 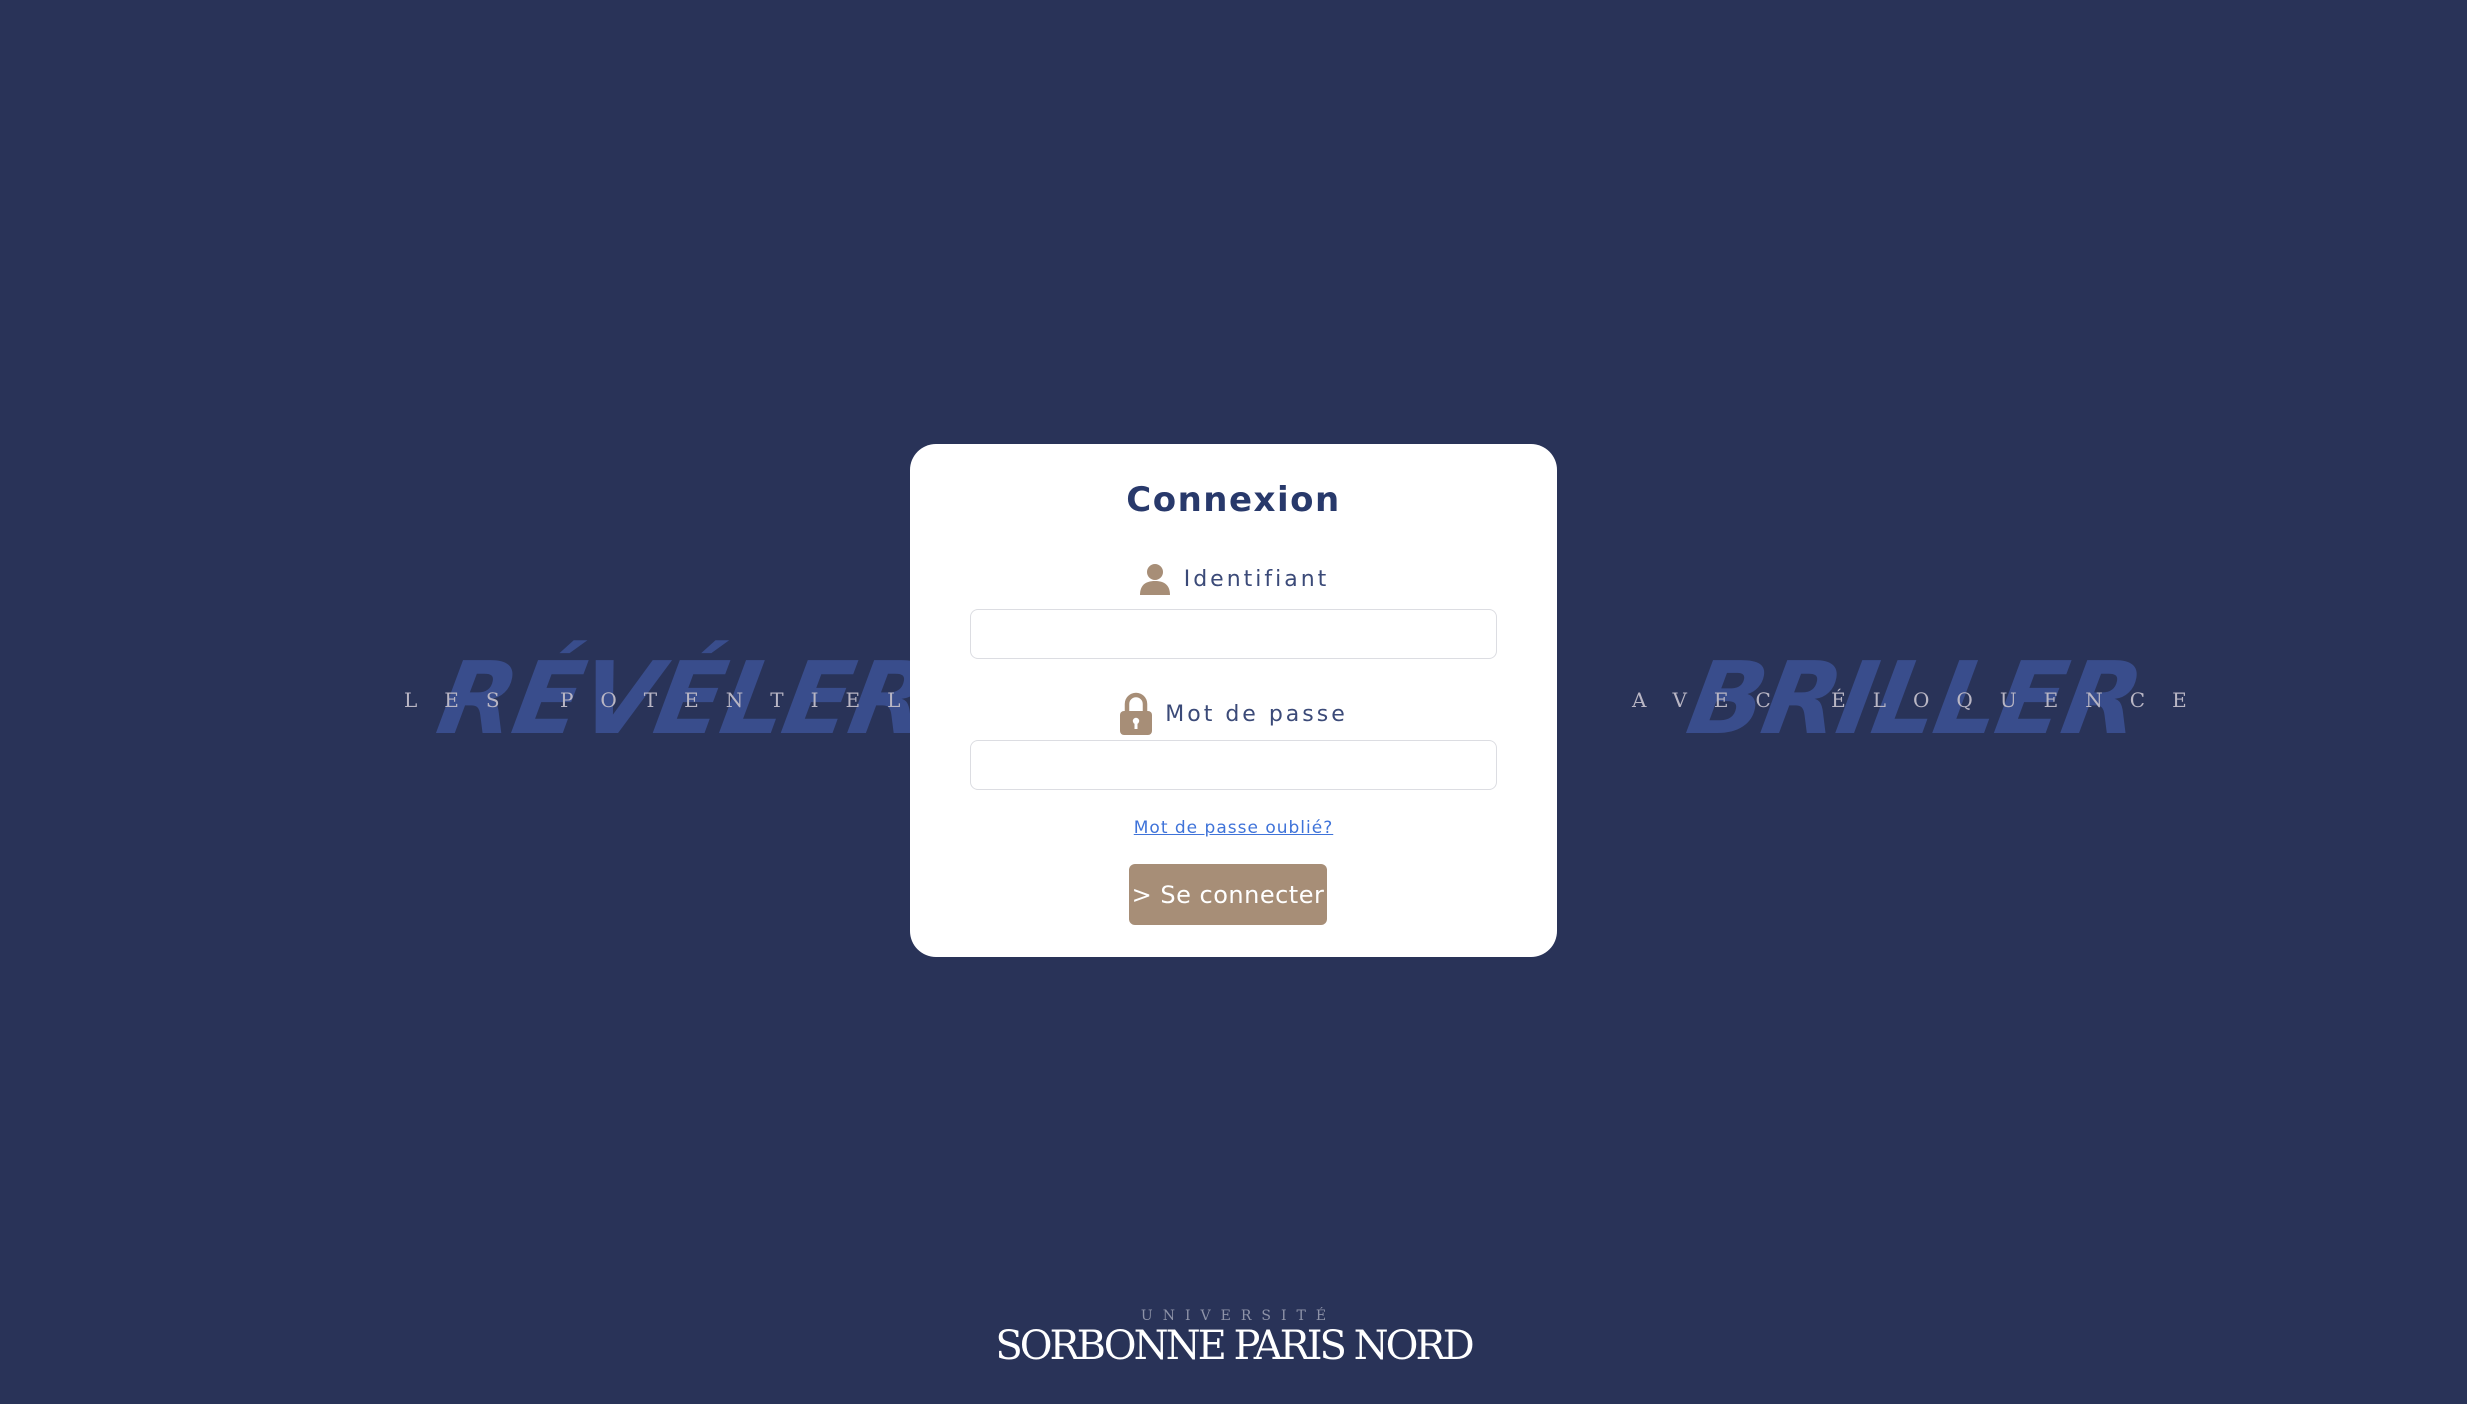 I want to click on password-label-row: Mot de passe, so click(x=1233, y=714).